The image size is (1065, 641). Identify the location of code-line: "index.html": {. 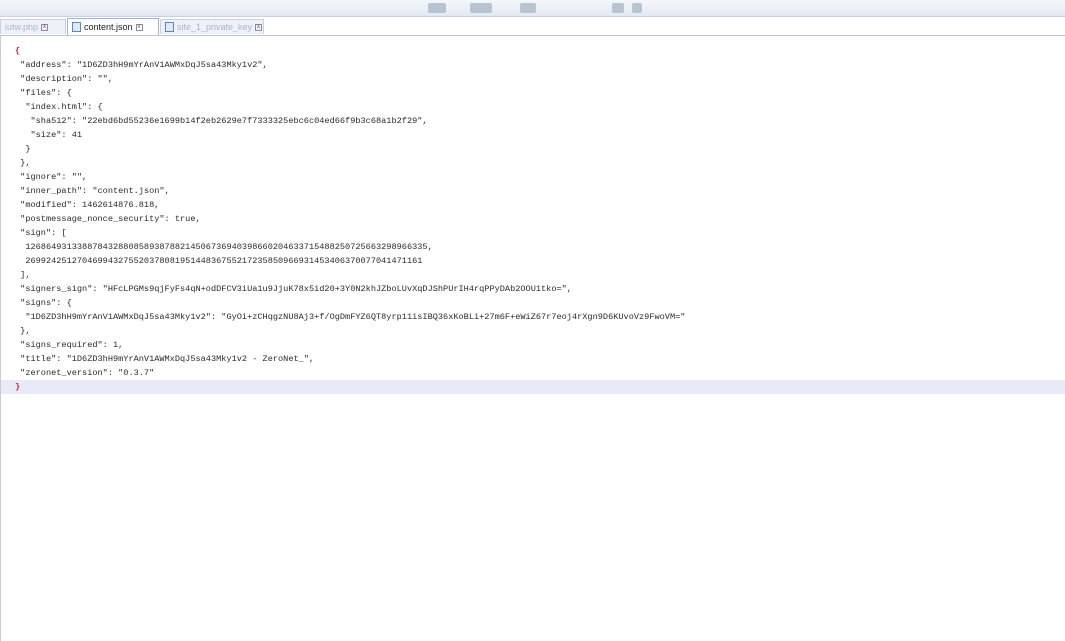
(540, 107).